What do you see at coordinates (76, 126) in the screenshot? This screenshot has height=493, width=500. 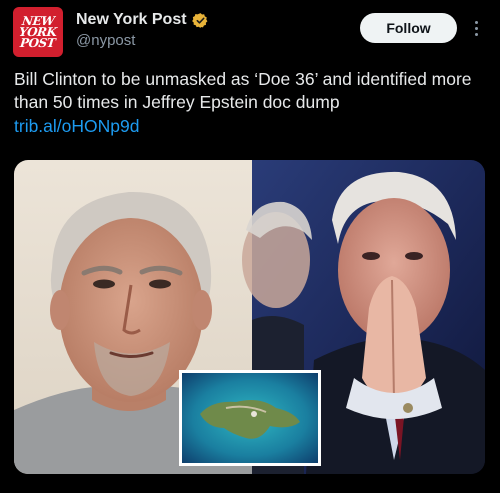 I see `tweet-link: trib.al/oHONp9d` at bounding box center [76, 126].